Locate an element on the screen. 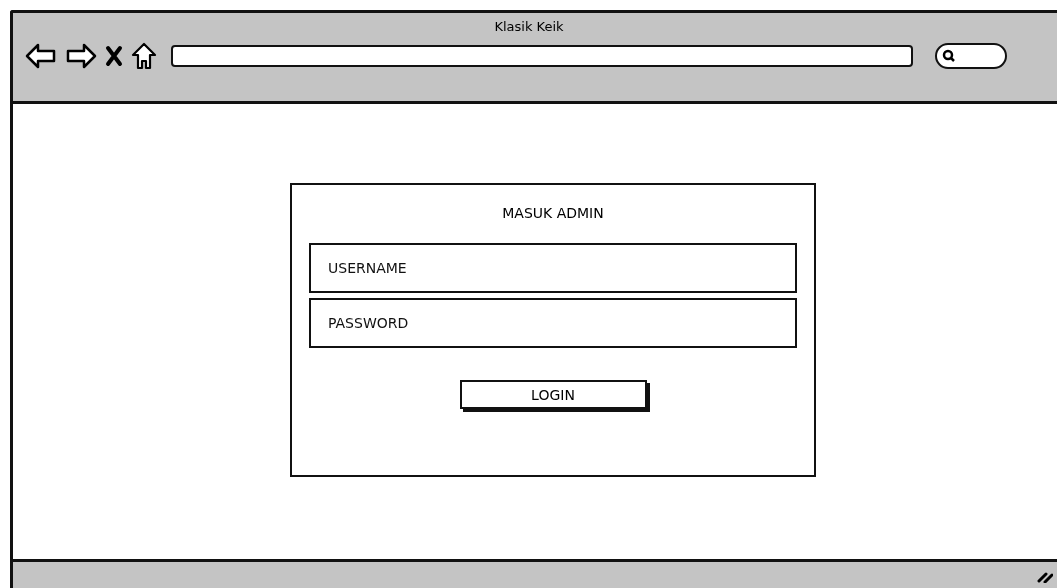 This screenshot has width=1057, height=588. back-icon is located at coordinates (41, 56).